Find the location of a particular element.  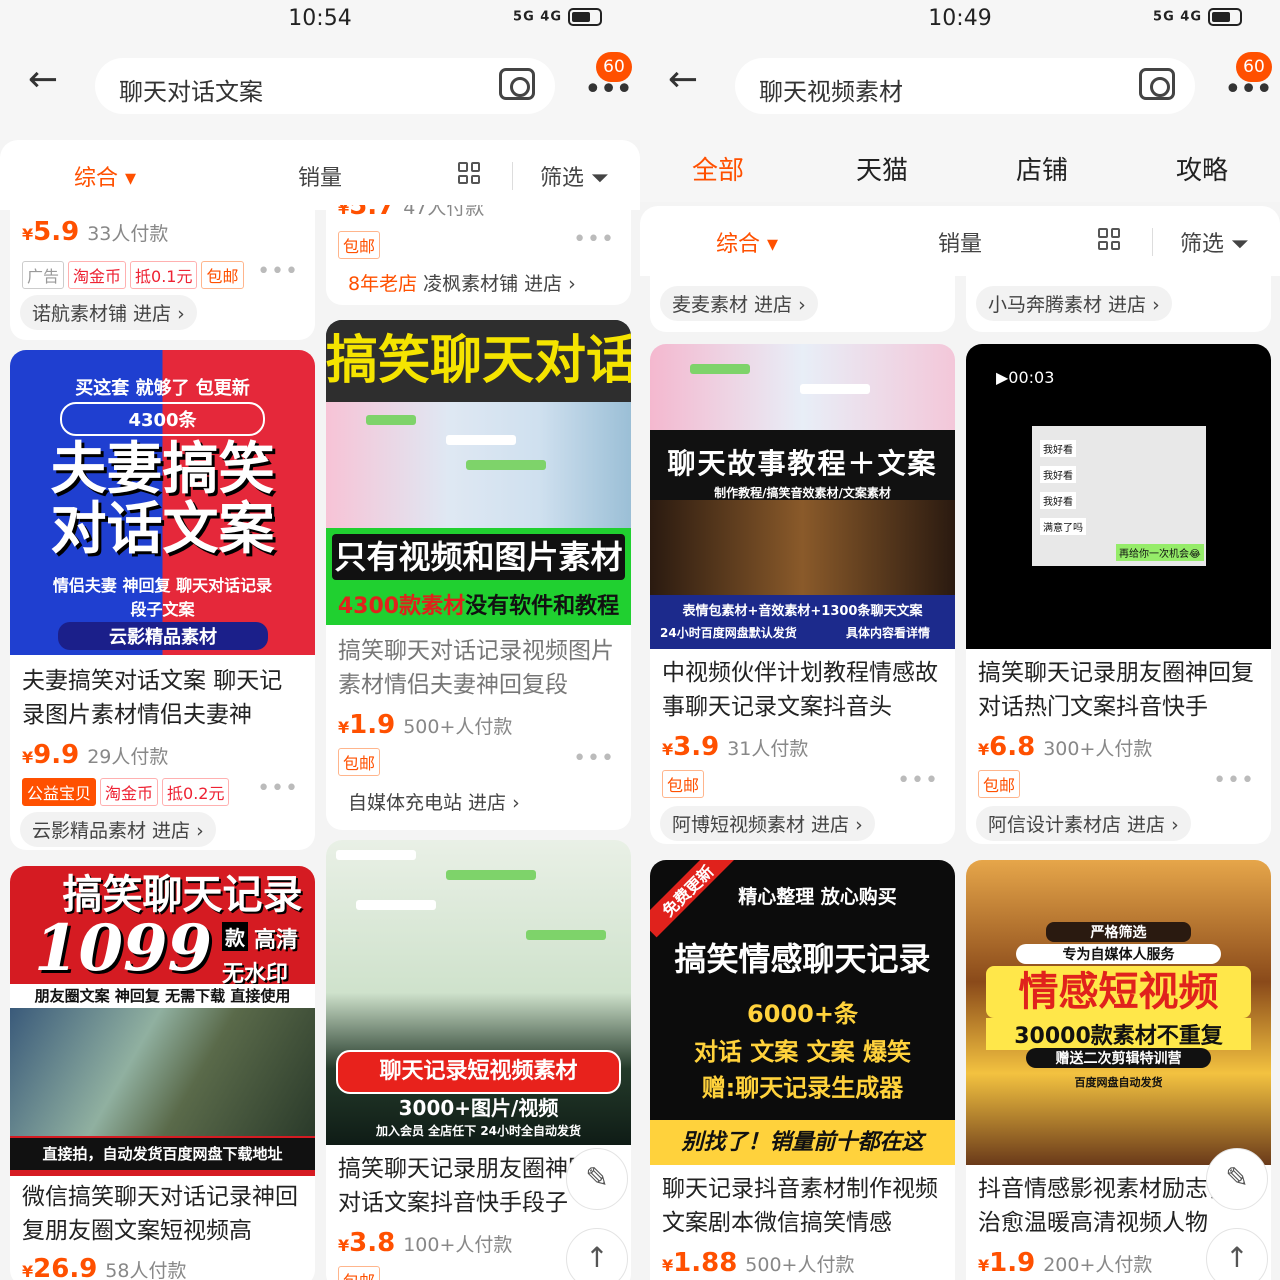

product-card: ¥5.7 47人付款 包邮 ••• 8年老店 凌枫素材铺 进店 › is located at coordinates (478, 255).